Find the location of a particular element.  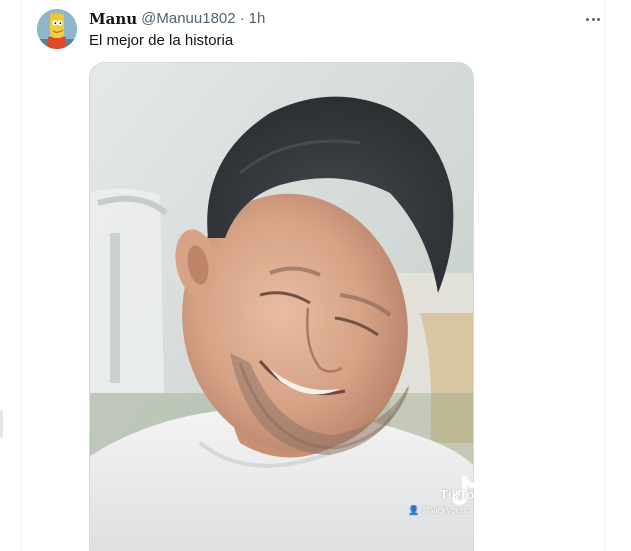

tiktok-username: @vickygenc is located at coordinates (446, 510).